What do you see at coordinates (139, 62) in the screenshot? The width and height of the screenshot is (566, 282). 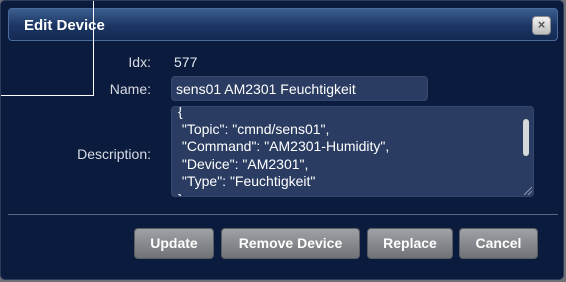 I see `idx-label: Idx:` at bounding box center [139, 62].